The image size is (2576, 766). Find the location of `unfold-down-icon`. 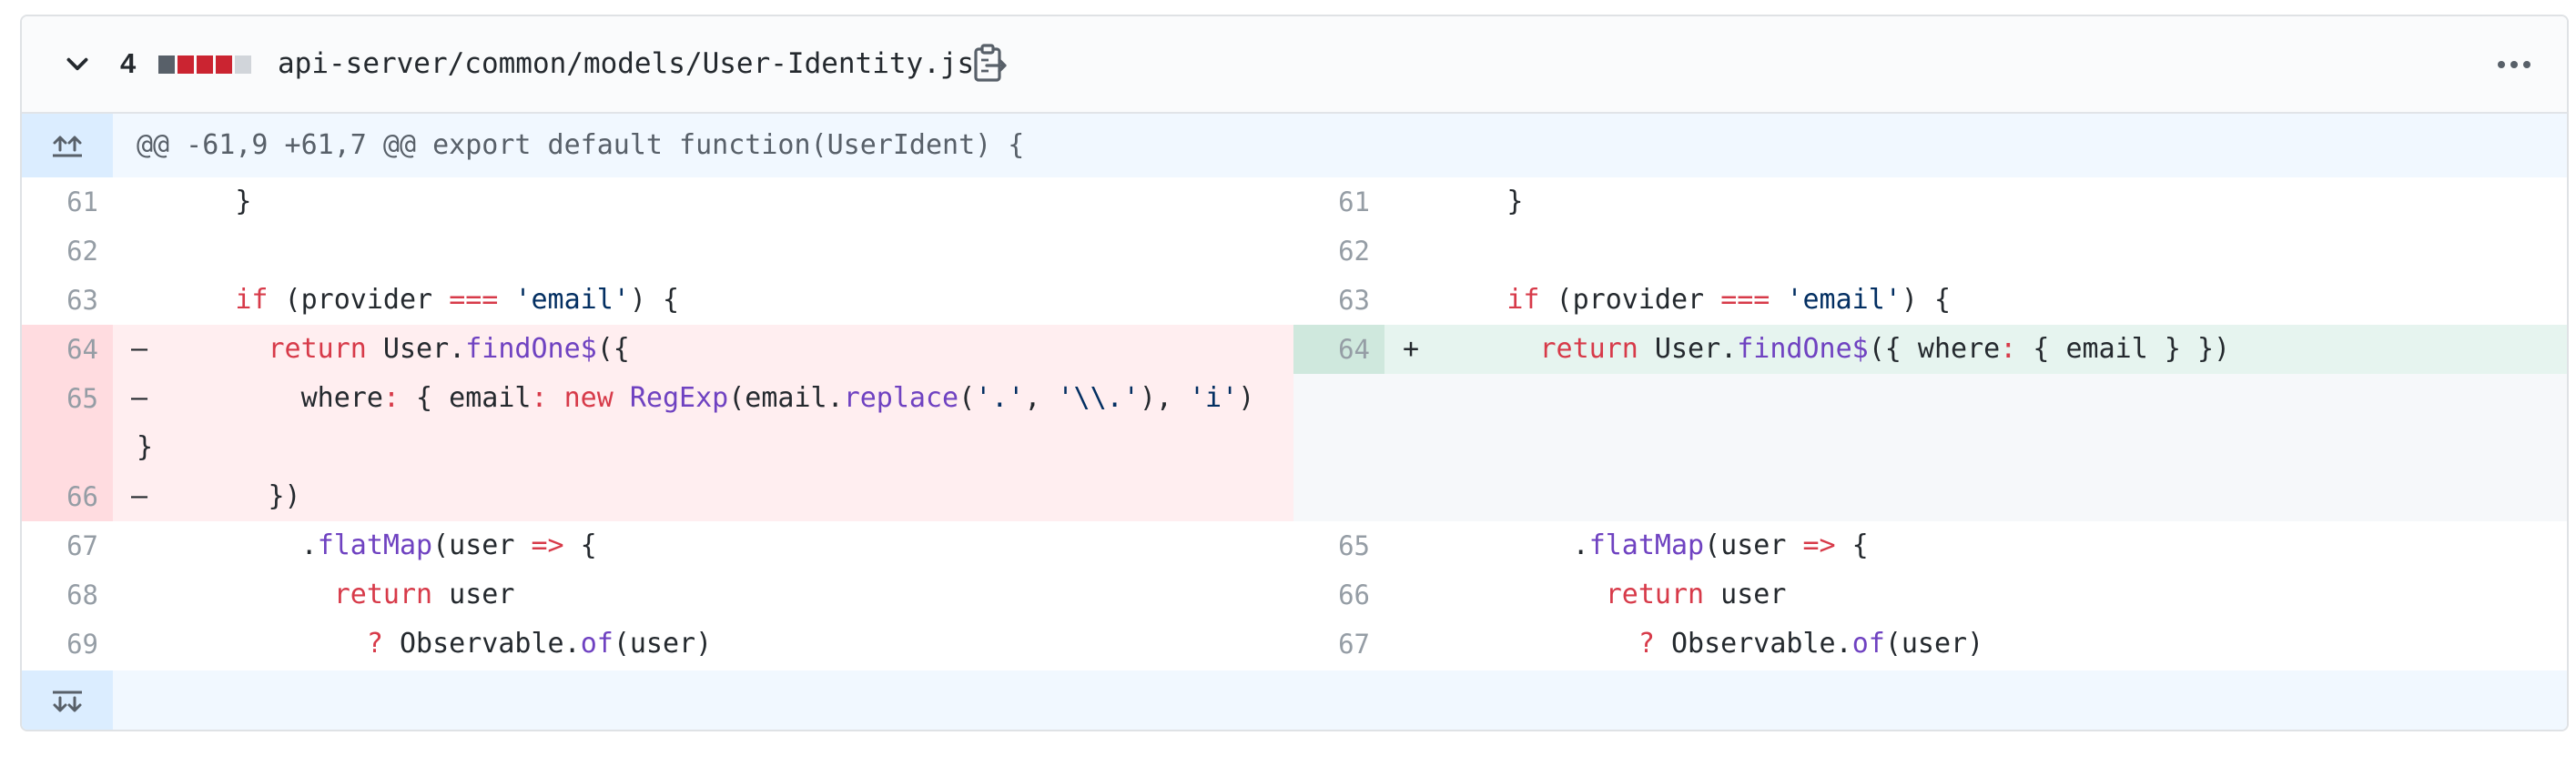

unfold-down-icon is located at coordinates (67, 701).